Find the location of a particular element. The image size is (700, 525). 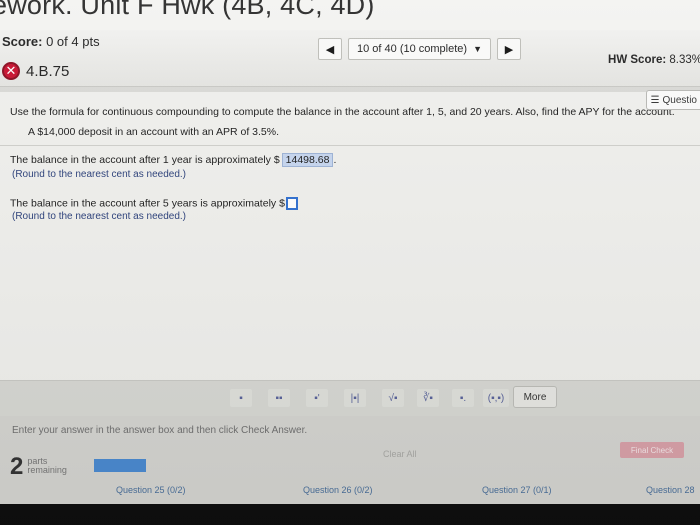

question-25-link: Question 25 (0/2) is located at coordinates (151, 490).